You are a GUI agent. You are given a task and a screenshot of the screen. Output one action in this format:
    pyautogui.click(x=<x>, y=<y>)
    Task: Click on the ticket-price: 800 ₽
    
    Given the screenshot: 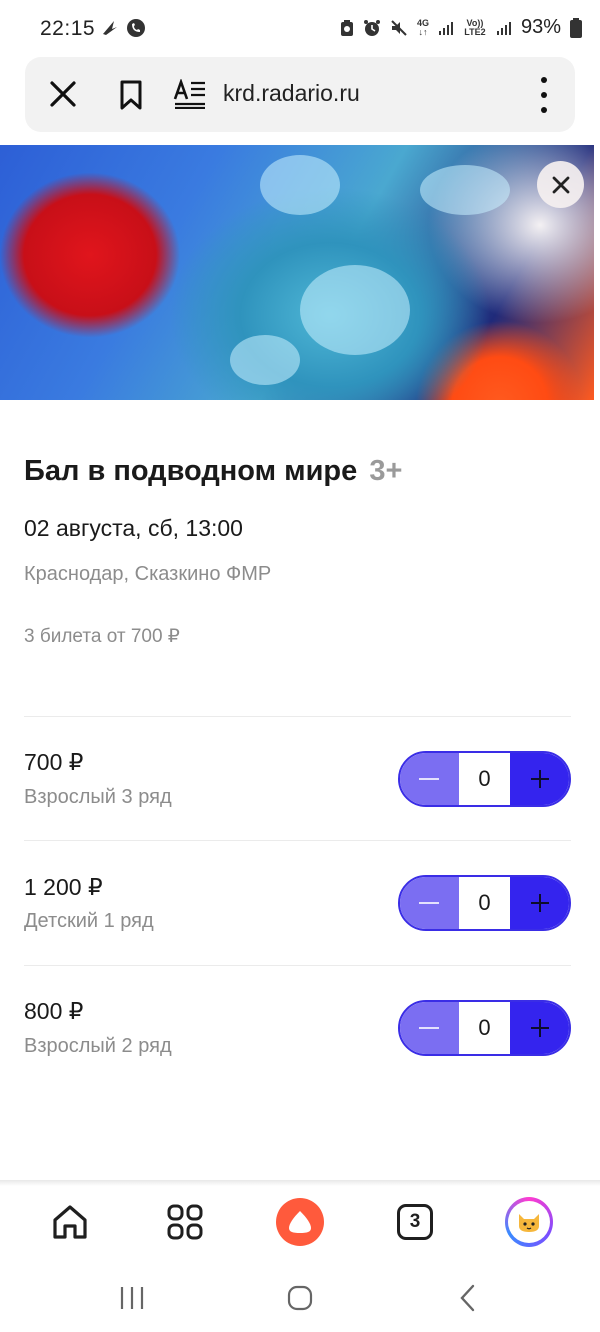 What is the action you would take?
    pyautogui.click(x=54, y=1011)
    